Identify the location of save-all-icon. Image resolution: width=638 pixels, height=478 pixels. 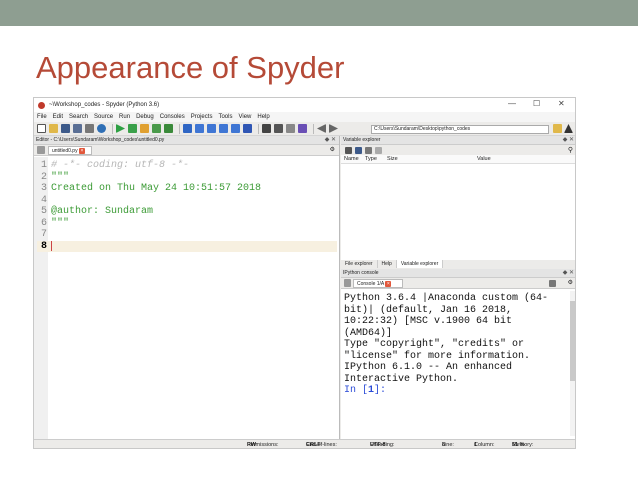
(77, 128).